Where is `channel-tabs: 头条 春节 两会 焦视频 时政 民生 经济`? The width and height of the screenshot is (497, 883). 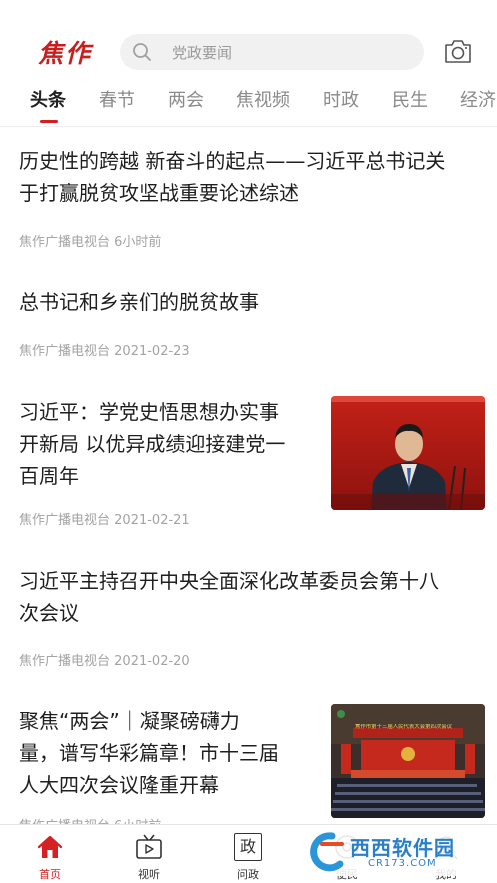 channel-tabs: 头条 春节 两会 焦视频 时政 民生 经济 is located at coordinates (248, 106).